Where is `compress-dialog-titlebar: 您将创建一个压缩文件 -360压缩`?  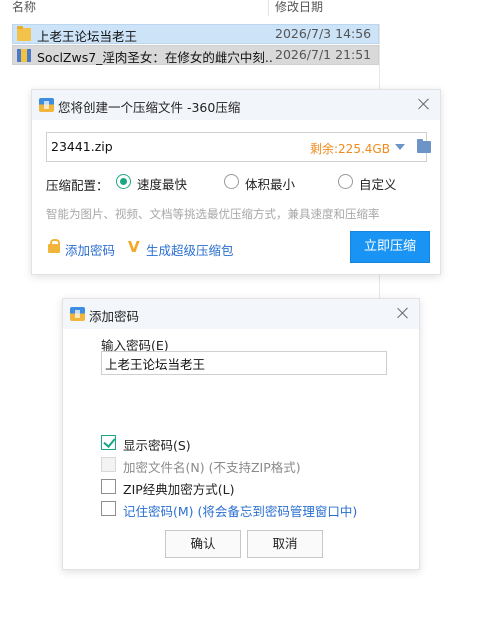 compress-dialog-titlebar: 您将创建一个压缩文件 -360压缩 is located at coordinates (236, 105).